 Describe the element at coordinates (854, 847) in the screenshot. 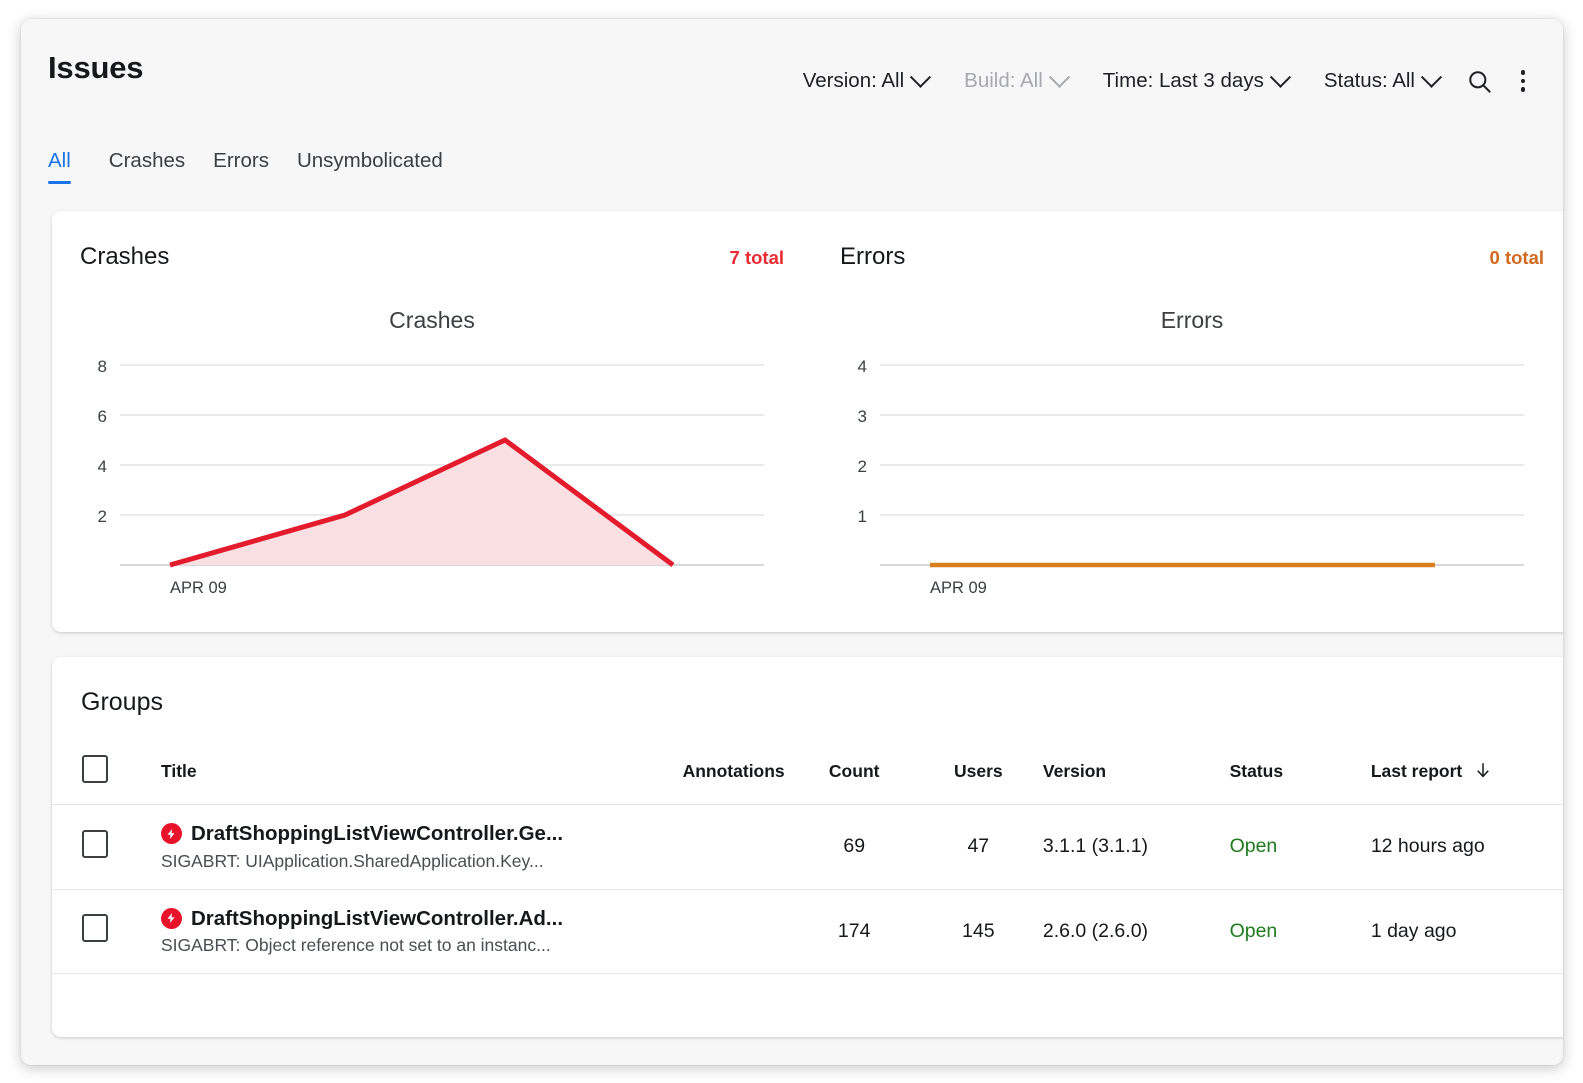

I see `row-count: 69` at that location.